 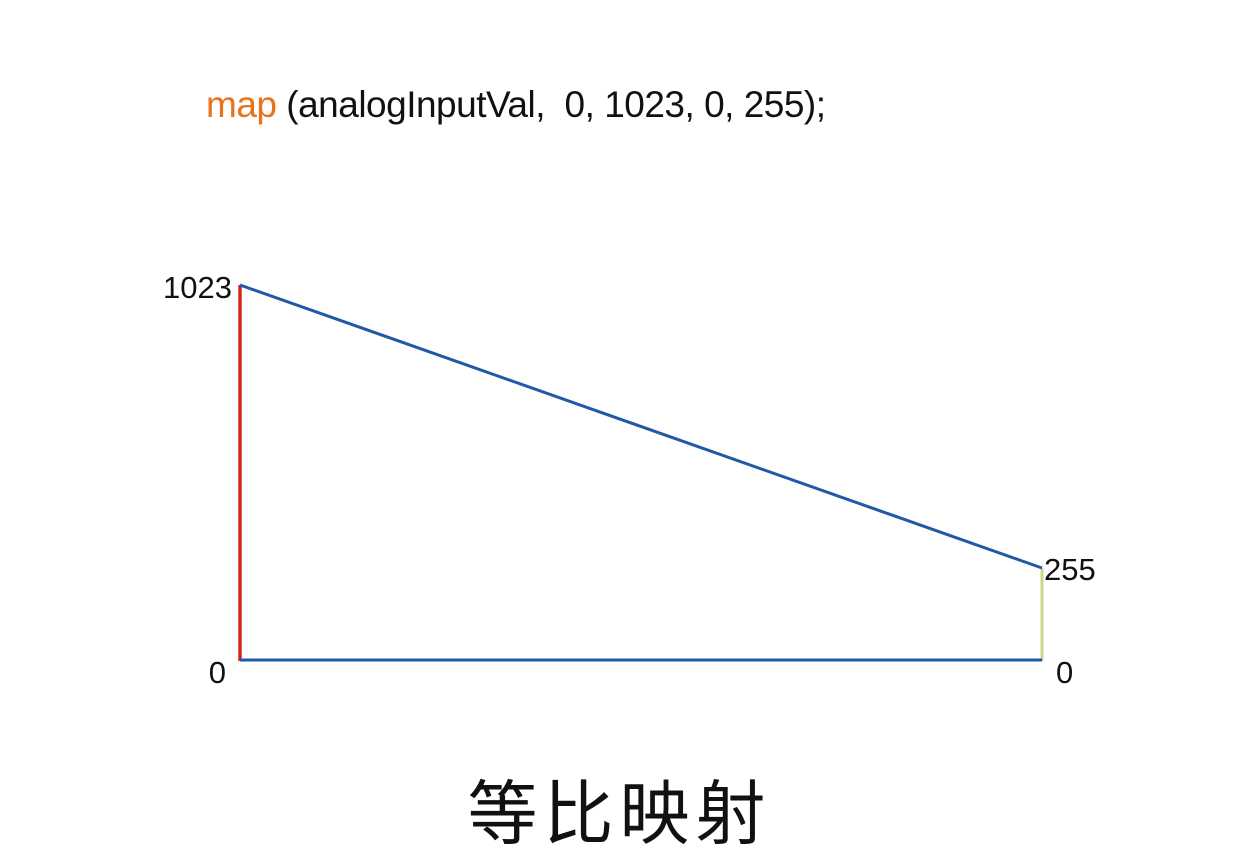 I want to click on output-min-label: 0, so click(x=1064, y=672).